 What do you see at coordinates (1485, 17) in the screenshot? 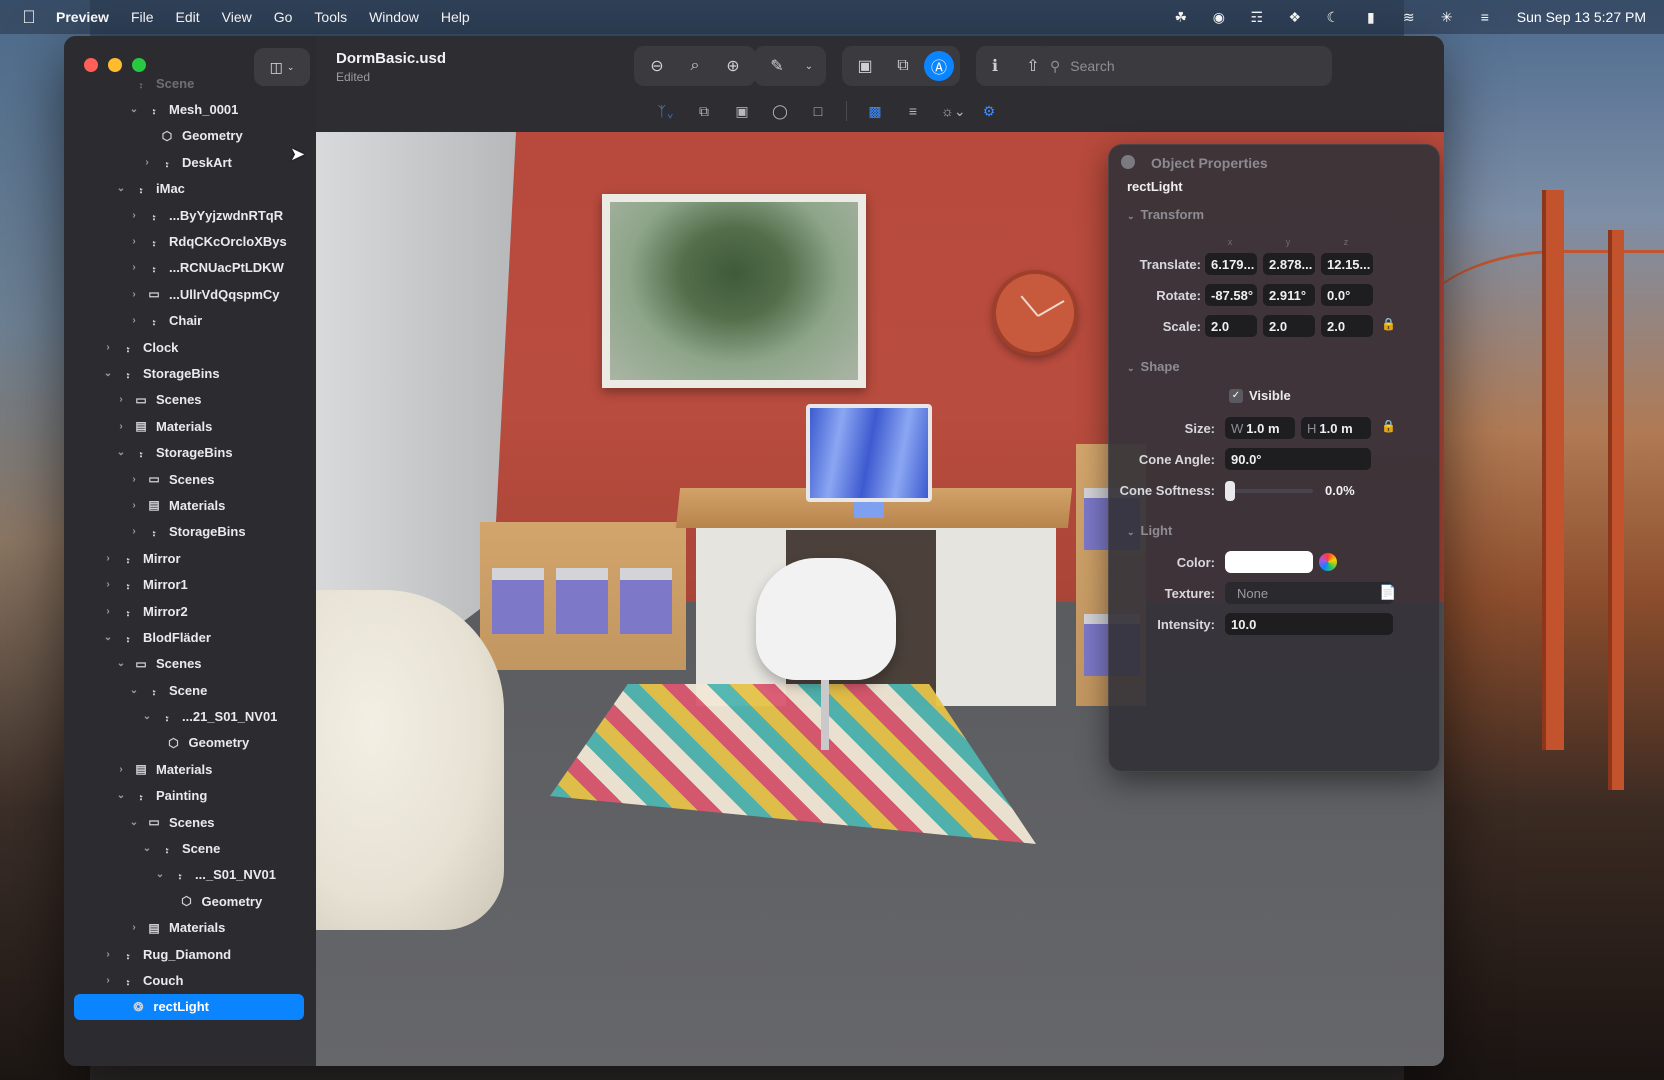
I see `control-center-icon: ≡` at bounding box center [1485, 17].